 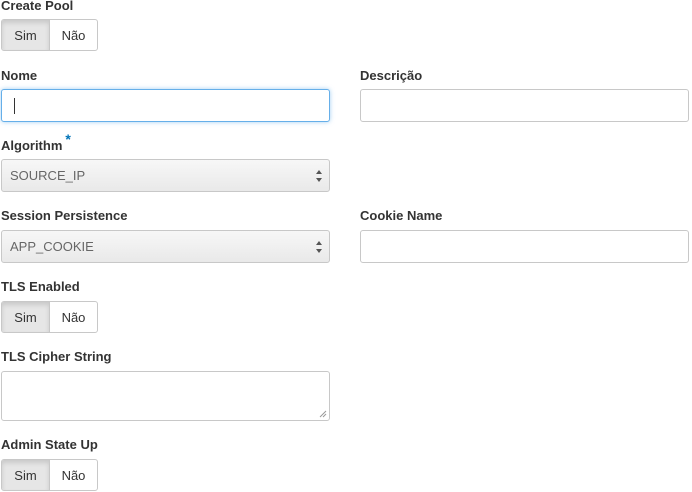 I want to click on create-pool-sim-button: Sim, so click(x=26, y=35).